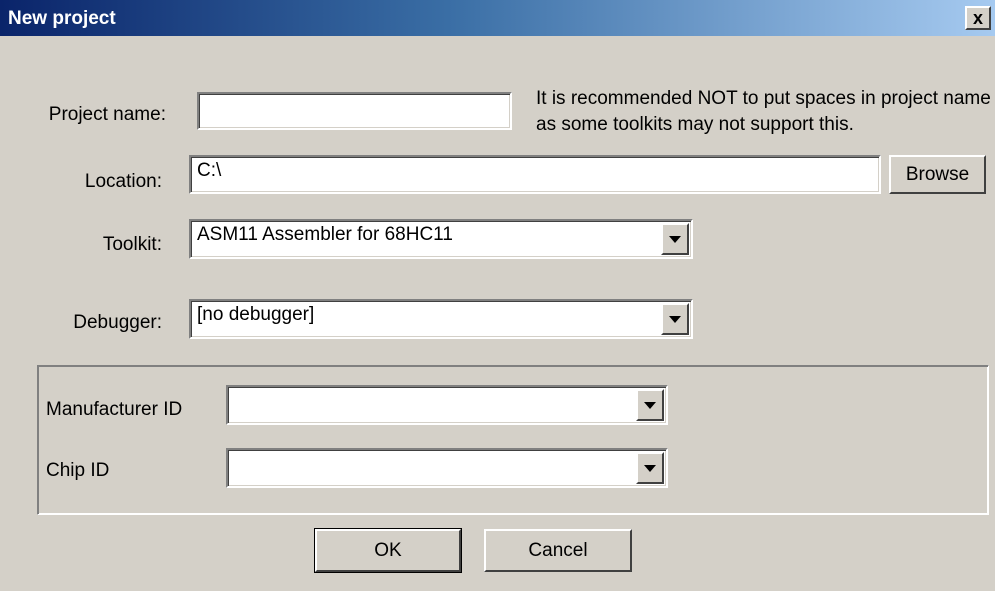  I want to click on manufacturer-id-dropdown-button, so click(650, 405).